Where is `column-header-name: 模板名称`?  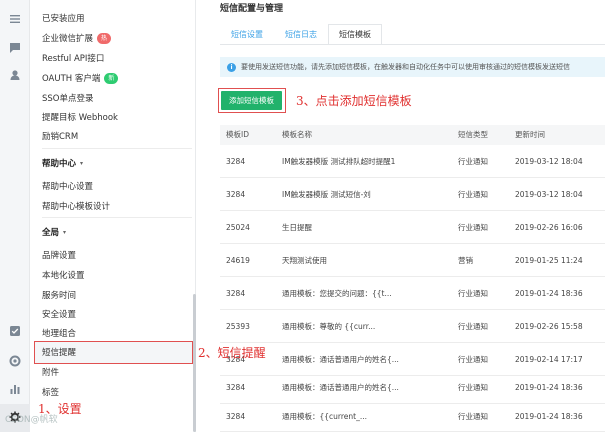
column-header-name: 模板名称 is located at coordinates (367, 135).